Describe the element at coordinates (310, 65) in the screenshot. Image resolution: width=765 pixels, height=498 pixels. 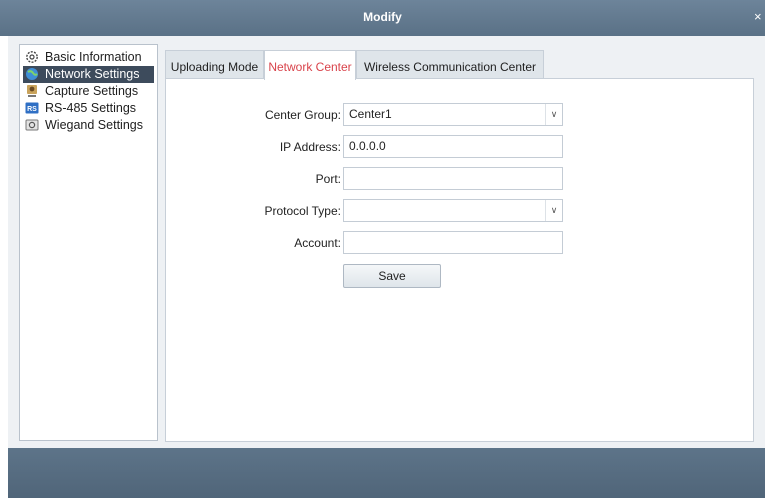
I see `tab-network-center: Network Center` at that location.